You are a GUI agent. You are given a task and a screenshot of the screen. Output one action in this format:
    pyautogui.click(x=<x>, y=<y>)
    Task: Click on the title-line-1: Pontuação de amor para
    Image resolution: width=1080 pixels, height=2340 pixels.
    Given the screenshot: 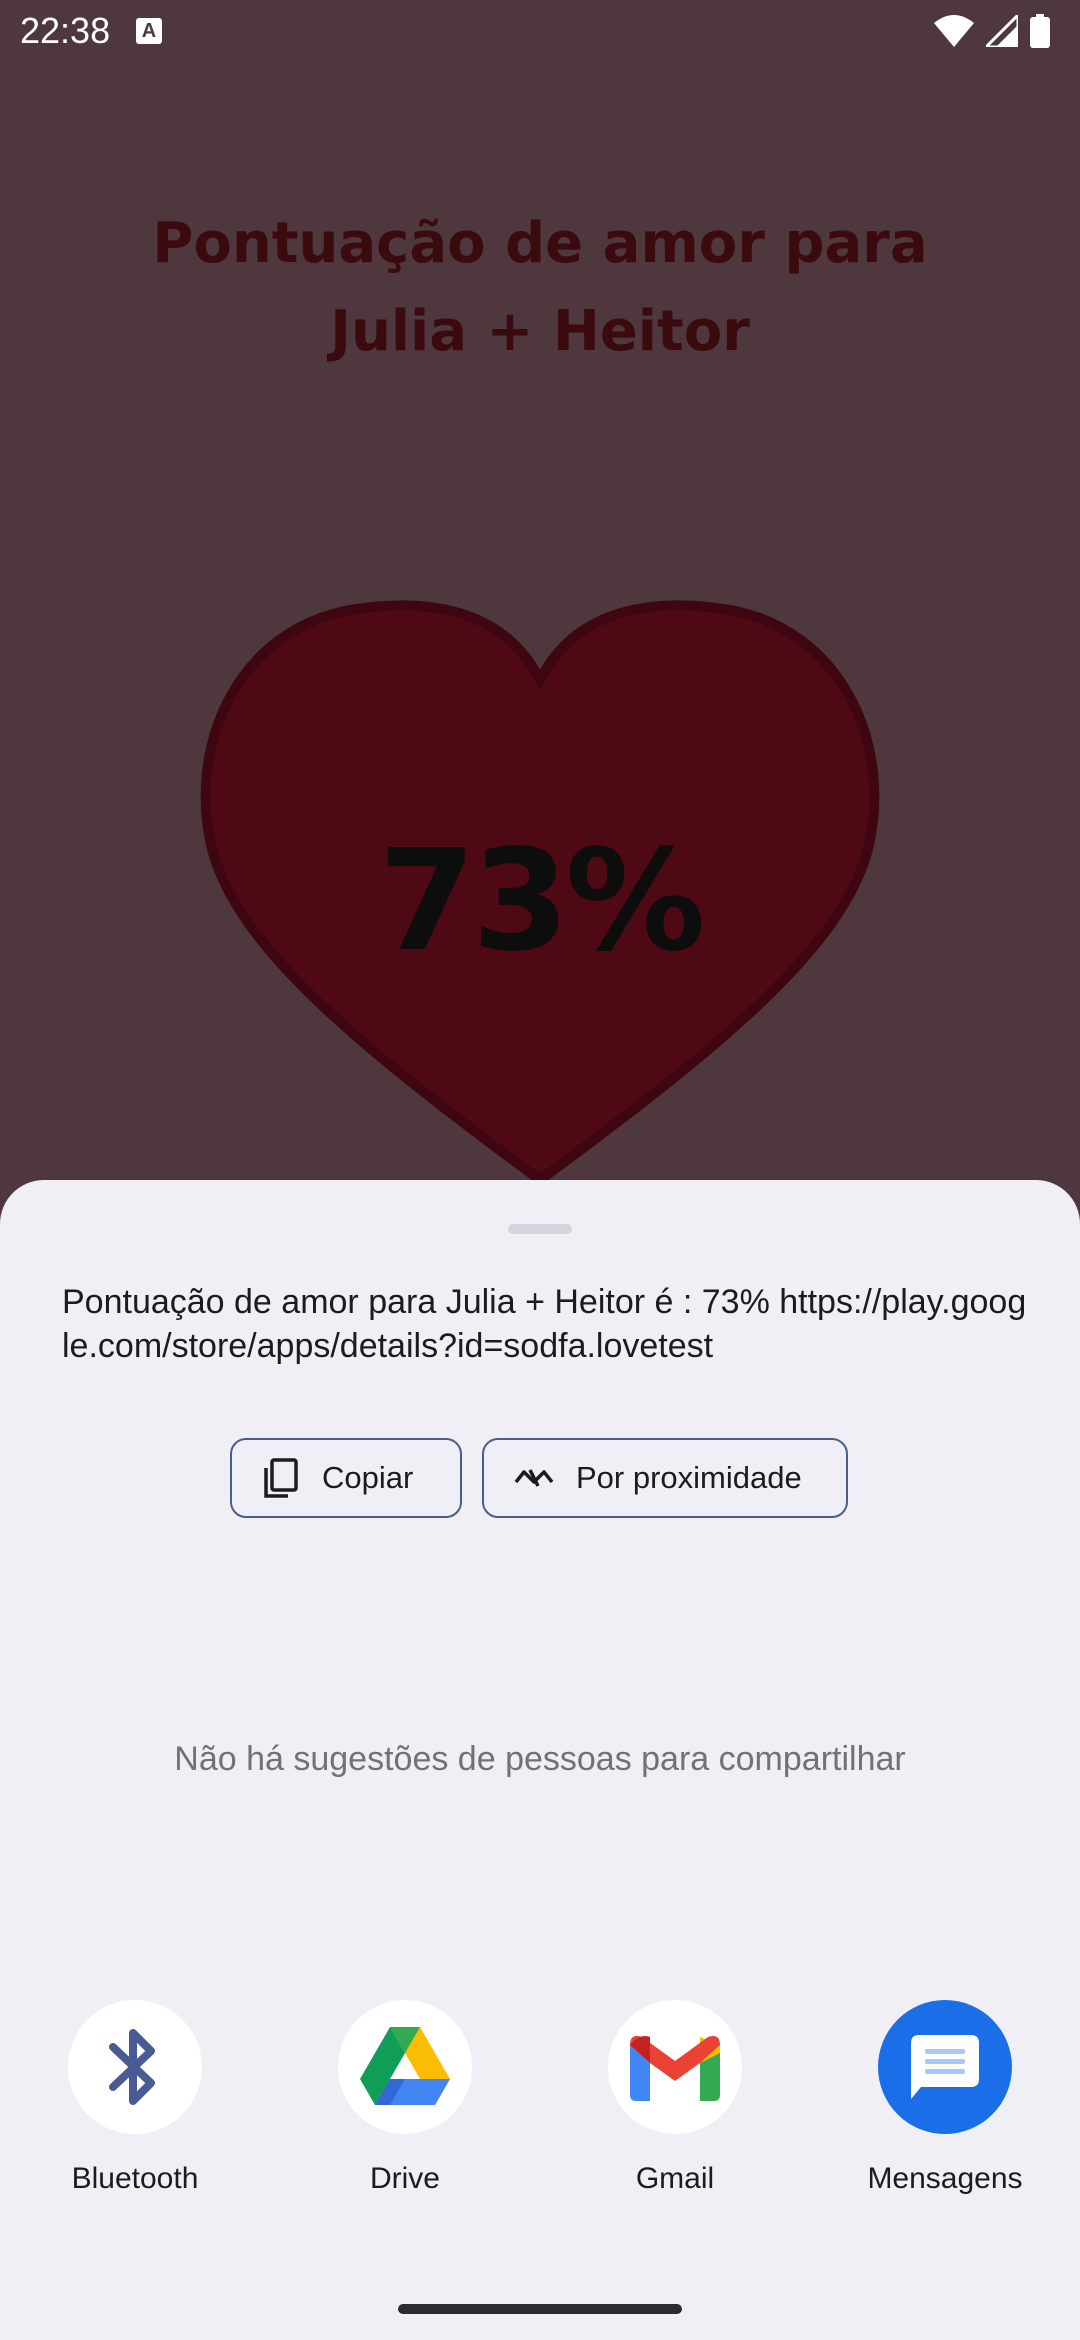 What is the action you would take?
    pyautogui.click(x=540, y=243)
    